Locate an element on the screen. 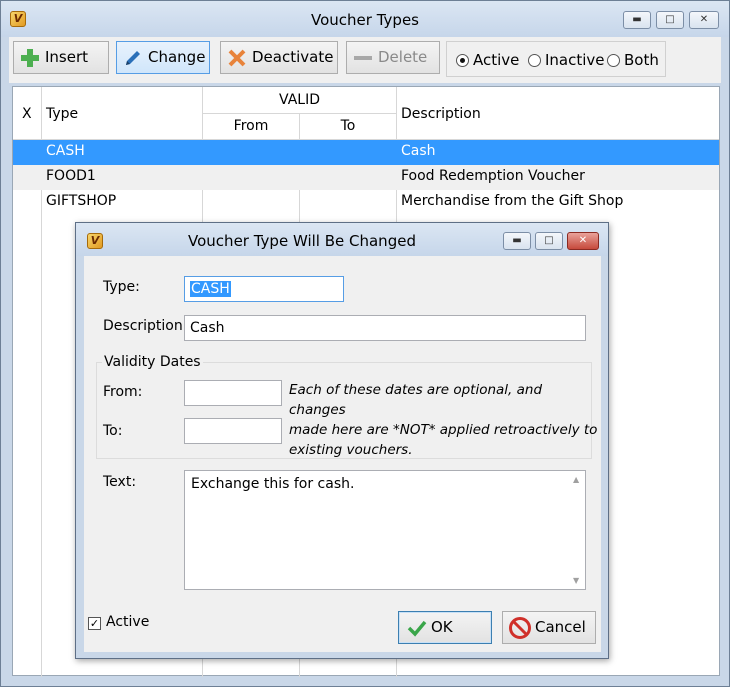 The height and width of the screenshot is (687, 730). cancel-button: Cancel is located at coordinates (549, 627).